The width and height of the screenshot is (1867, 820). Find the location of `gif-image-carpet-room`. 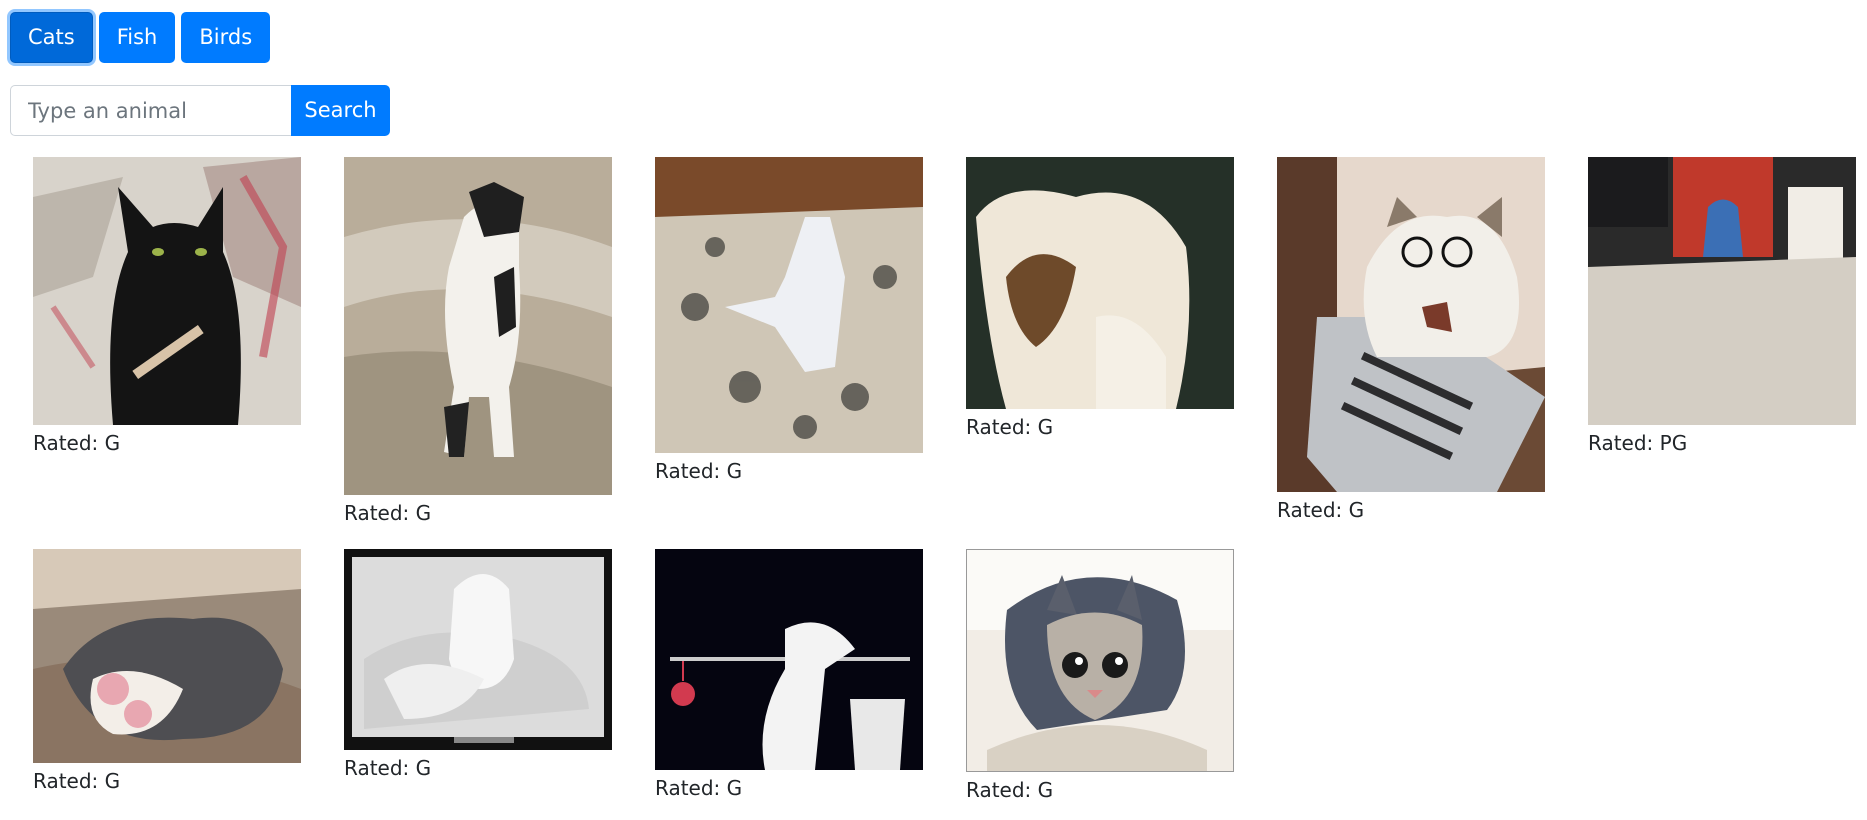

gif-image-carpet-room is located at coordinates (1722, 291).